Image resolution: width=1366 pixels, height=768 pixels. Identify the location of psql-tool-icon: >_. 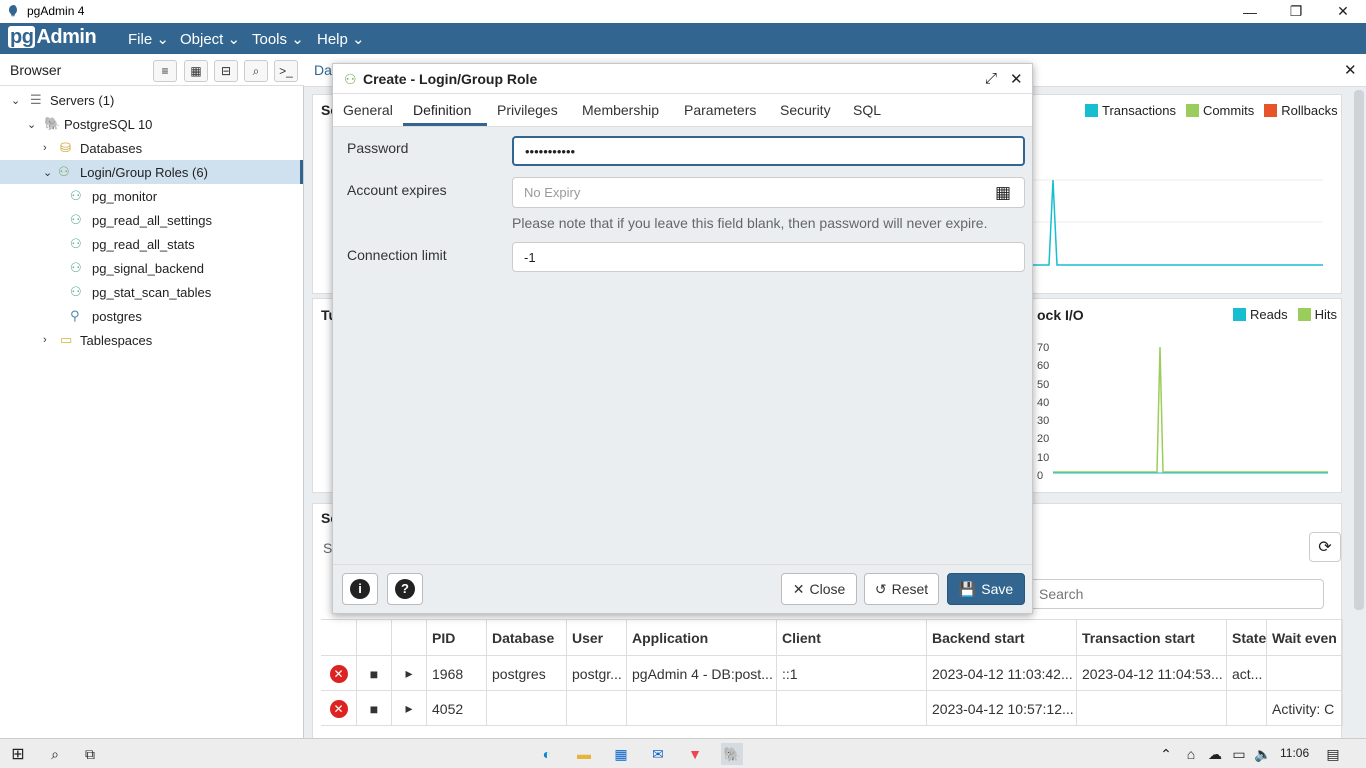
(286, 71).